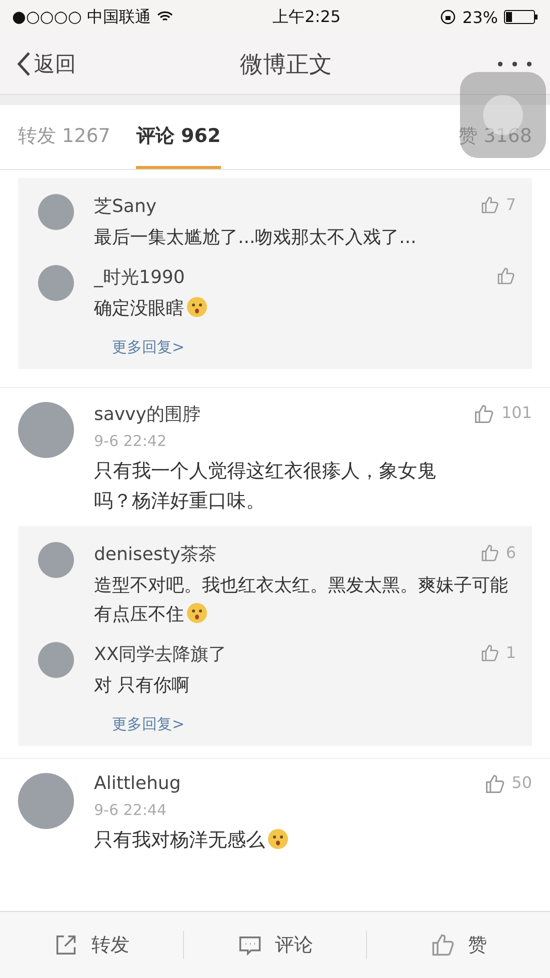  Describe the element at coordinates (276, 945) in the screenshot. I see `comment-button: 评论` at that location.